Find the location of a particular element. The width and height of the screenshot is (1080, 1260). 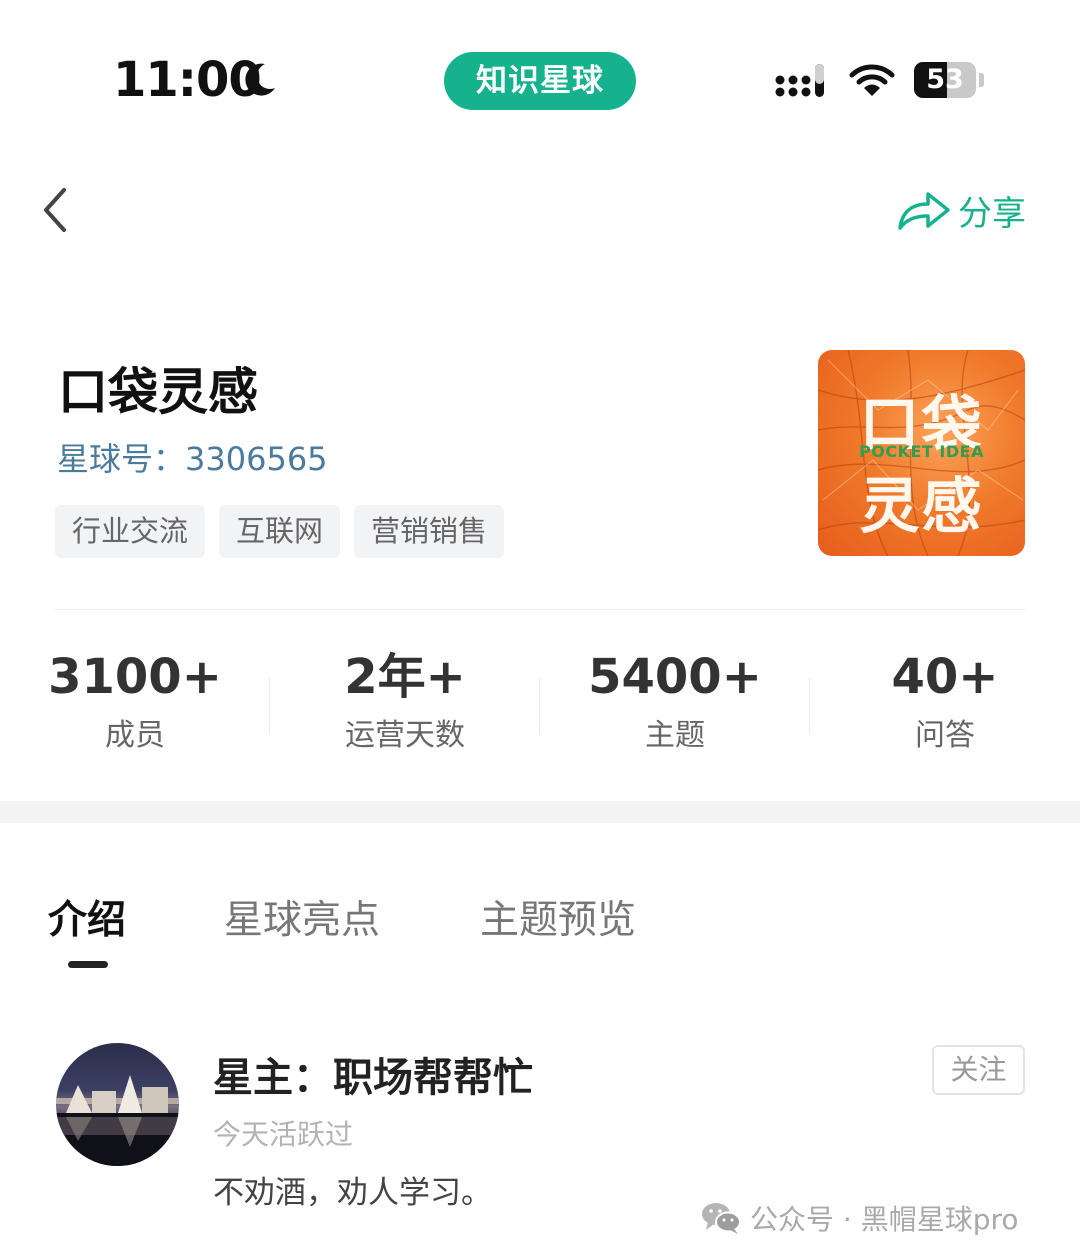

stat-days: 2年+ 运营天数 is located at coordinates (405, 701).